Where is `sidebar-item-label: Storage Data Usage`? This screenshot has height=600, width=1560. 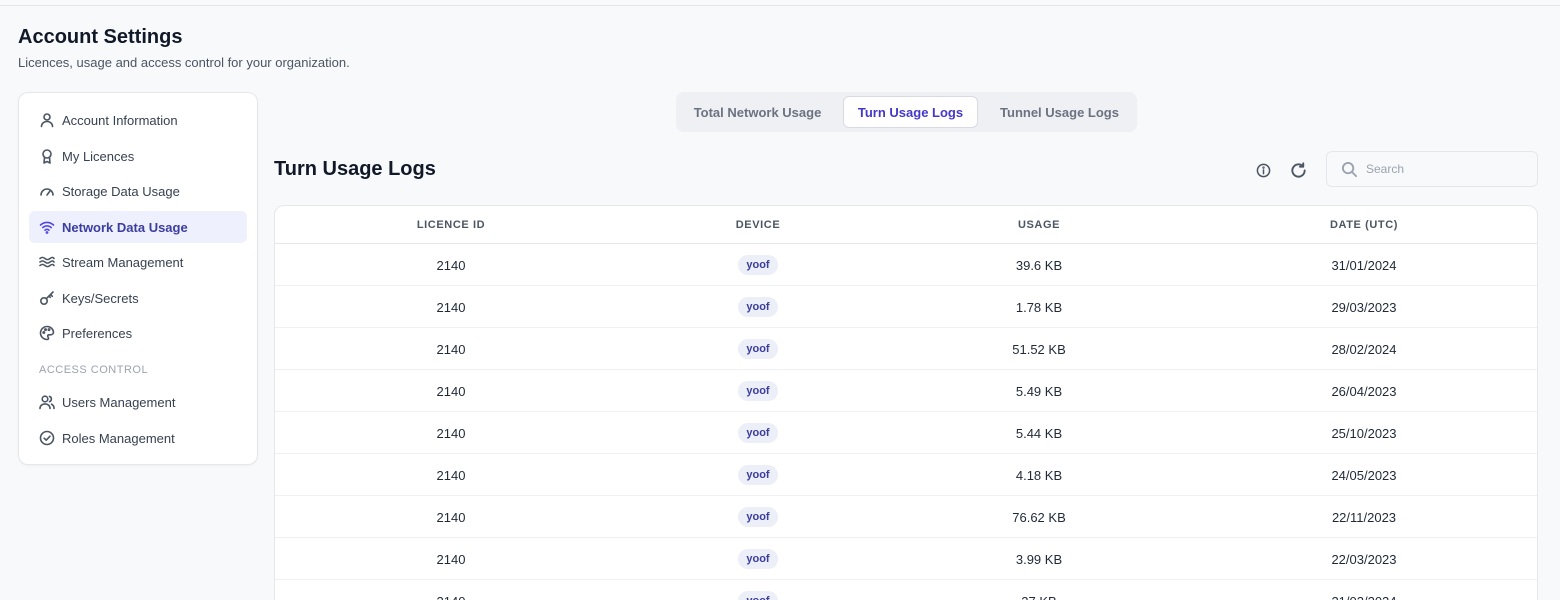 sidebar-item-label: Storage Data Usage is located at coordinates (121, 191).